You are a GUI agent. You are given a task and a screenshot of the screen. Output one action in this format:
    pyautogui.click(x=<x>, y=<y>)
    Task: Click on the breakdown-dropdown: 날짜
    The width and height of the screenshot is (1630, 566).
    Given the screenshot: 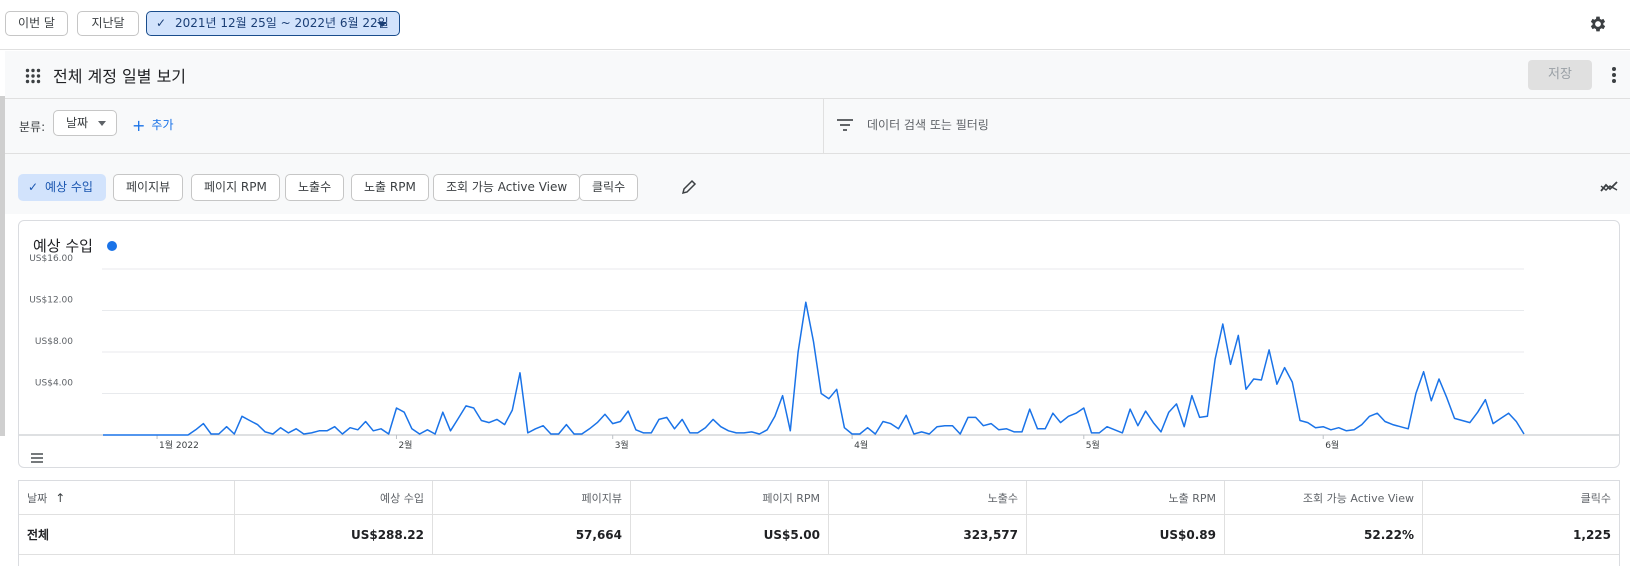 What is the action you would take?
    pyautogui.click(x=85, y=123)
    